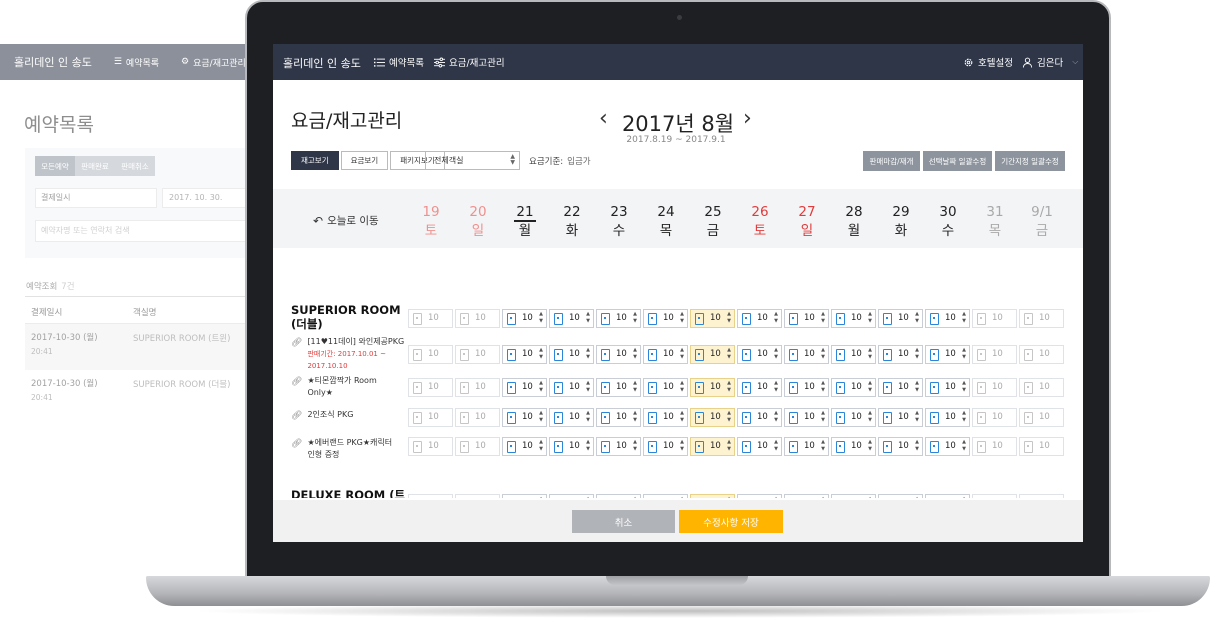  What do you see at coordinates (206, 198) in the screenshot?
I see `bg-date-input: 2017. 10. 30.` at bounding box center [206, 198].